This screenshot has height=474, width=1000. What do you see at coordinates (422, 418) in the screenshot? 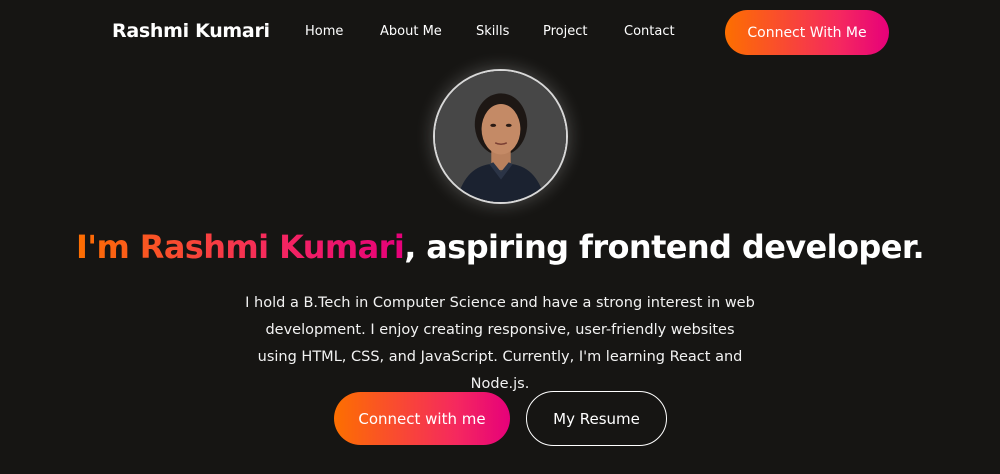
I see `connect-with-me-button: Connect with me` at bounding box center [422, 418].